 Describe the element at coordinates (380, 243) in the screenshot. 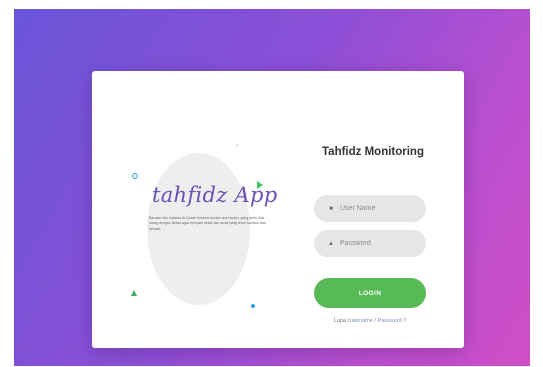

I see `password-input` at that location.